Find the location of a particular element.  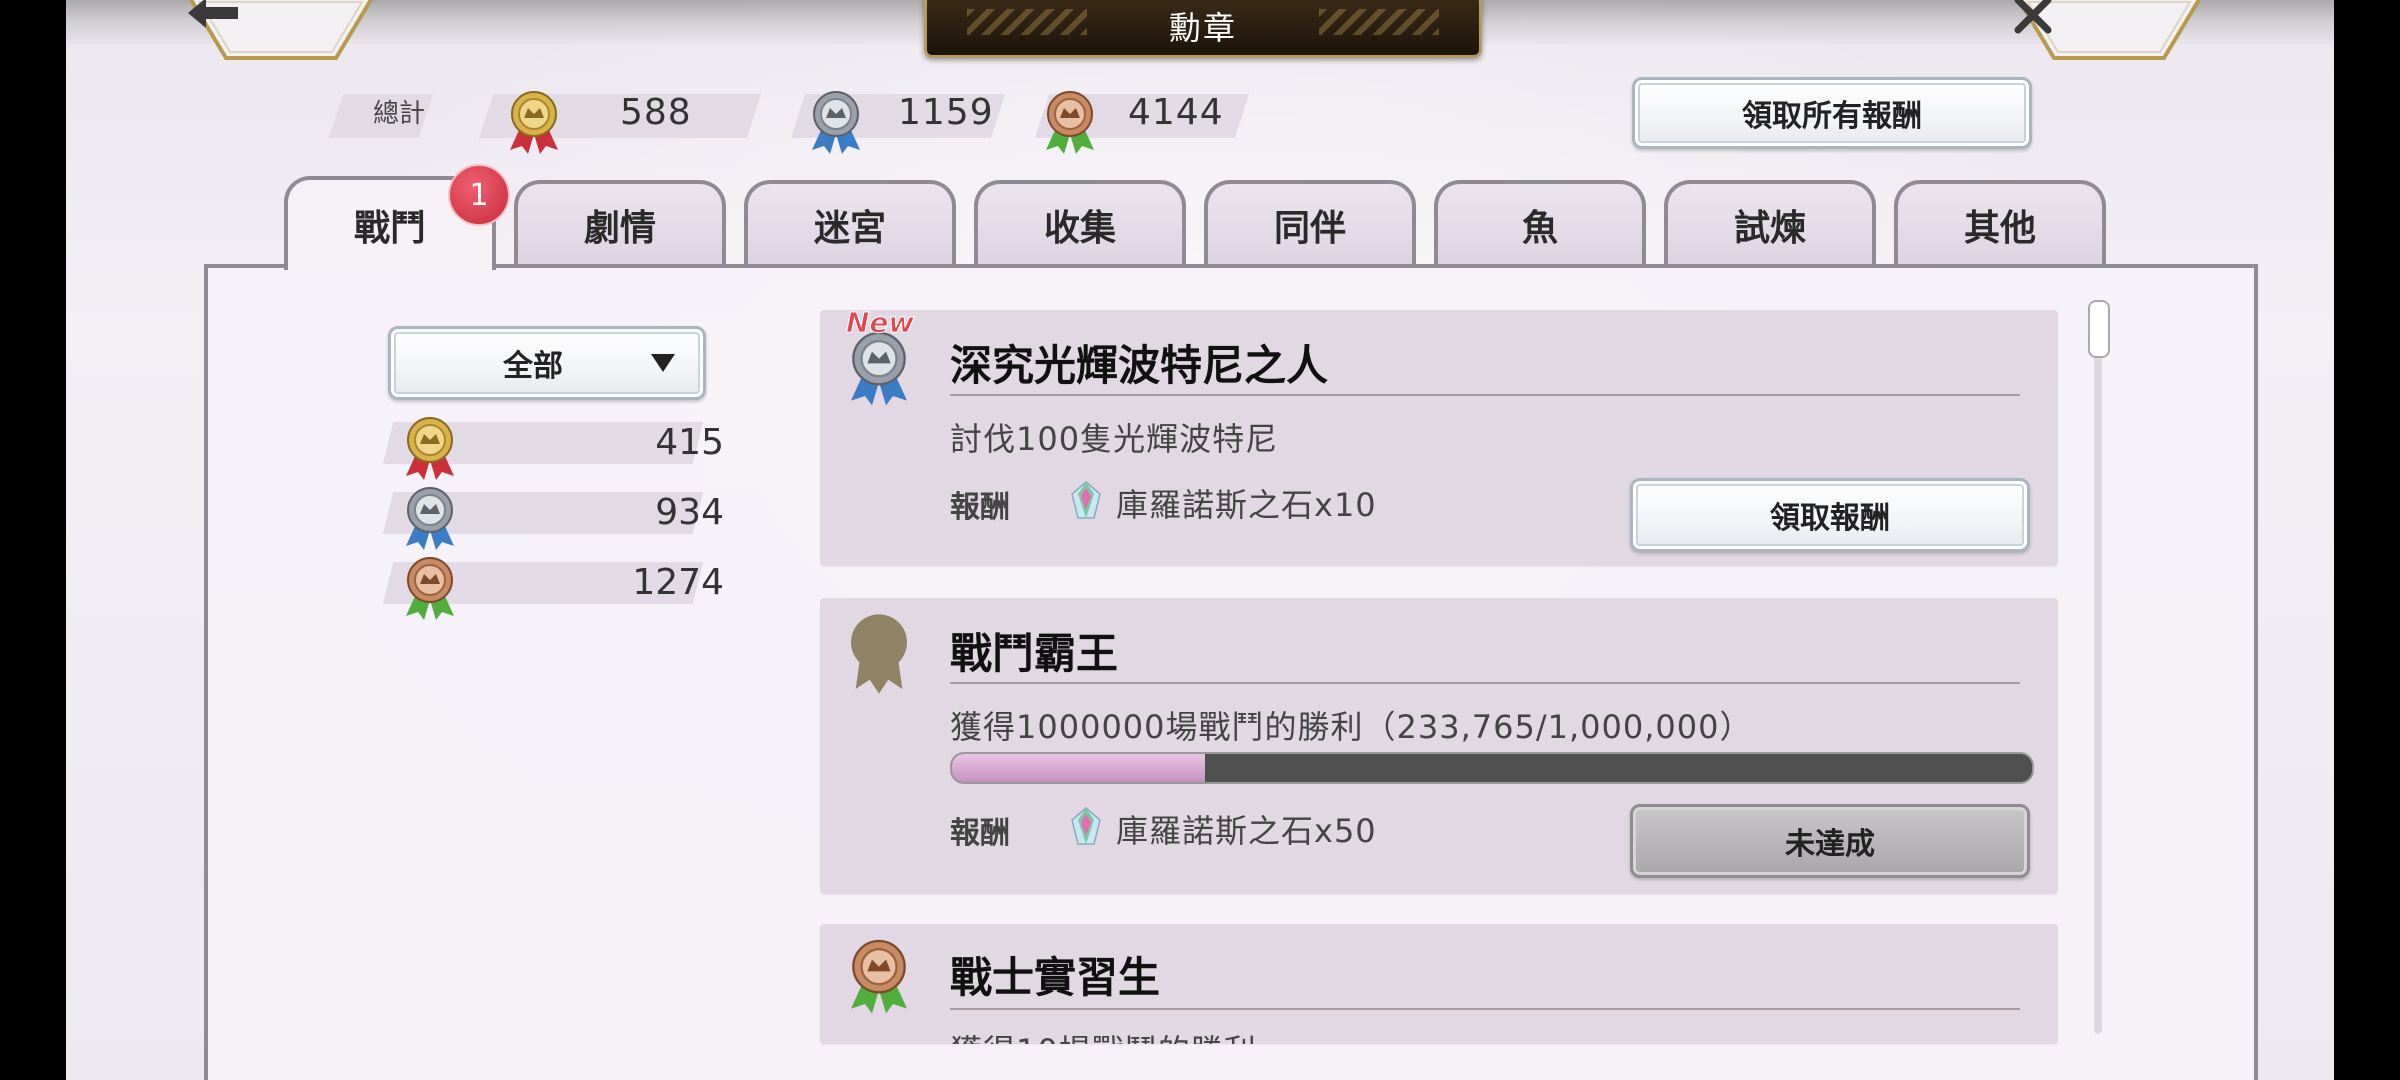

close-icon is located at coordinates (2109, 28).